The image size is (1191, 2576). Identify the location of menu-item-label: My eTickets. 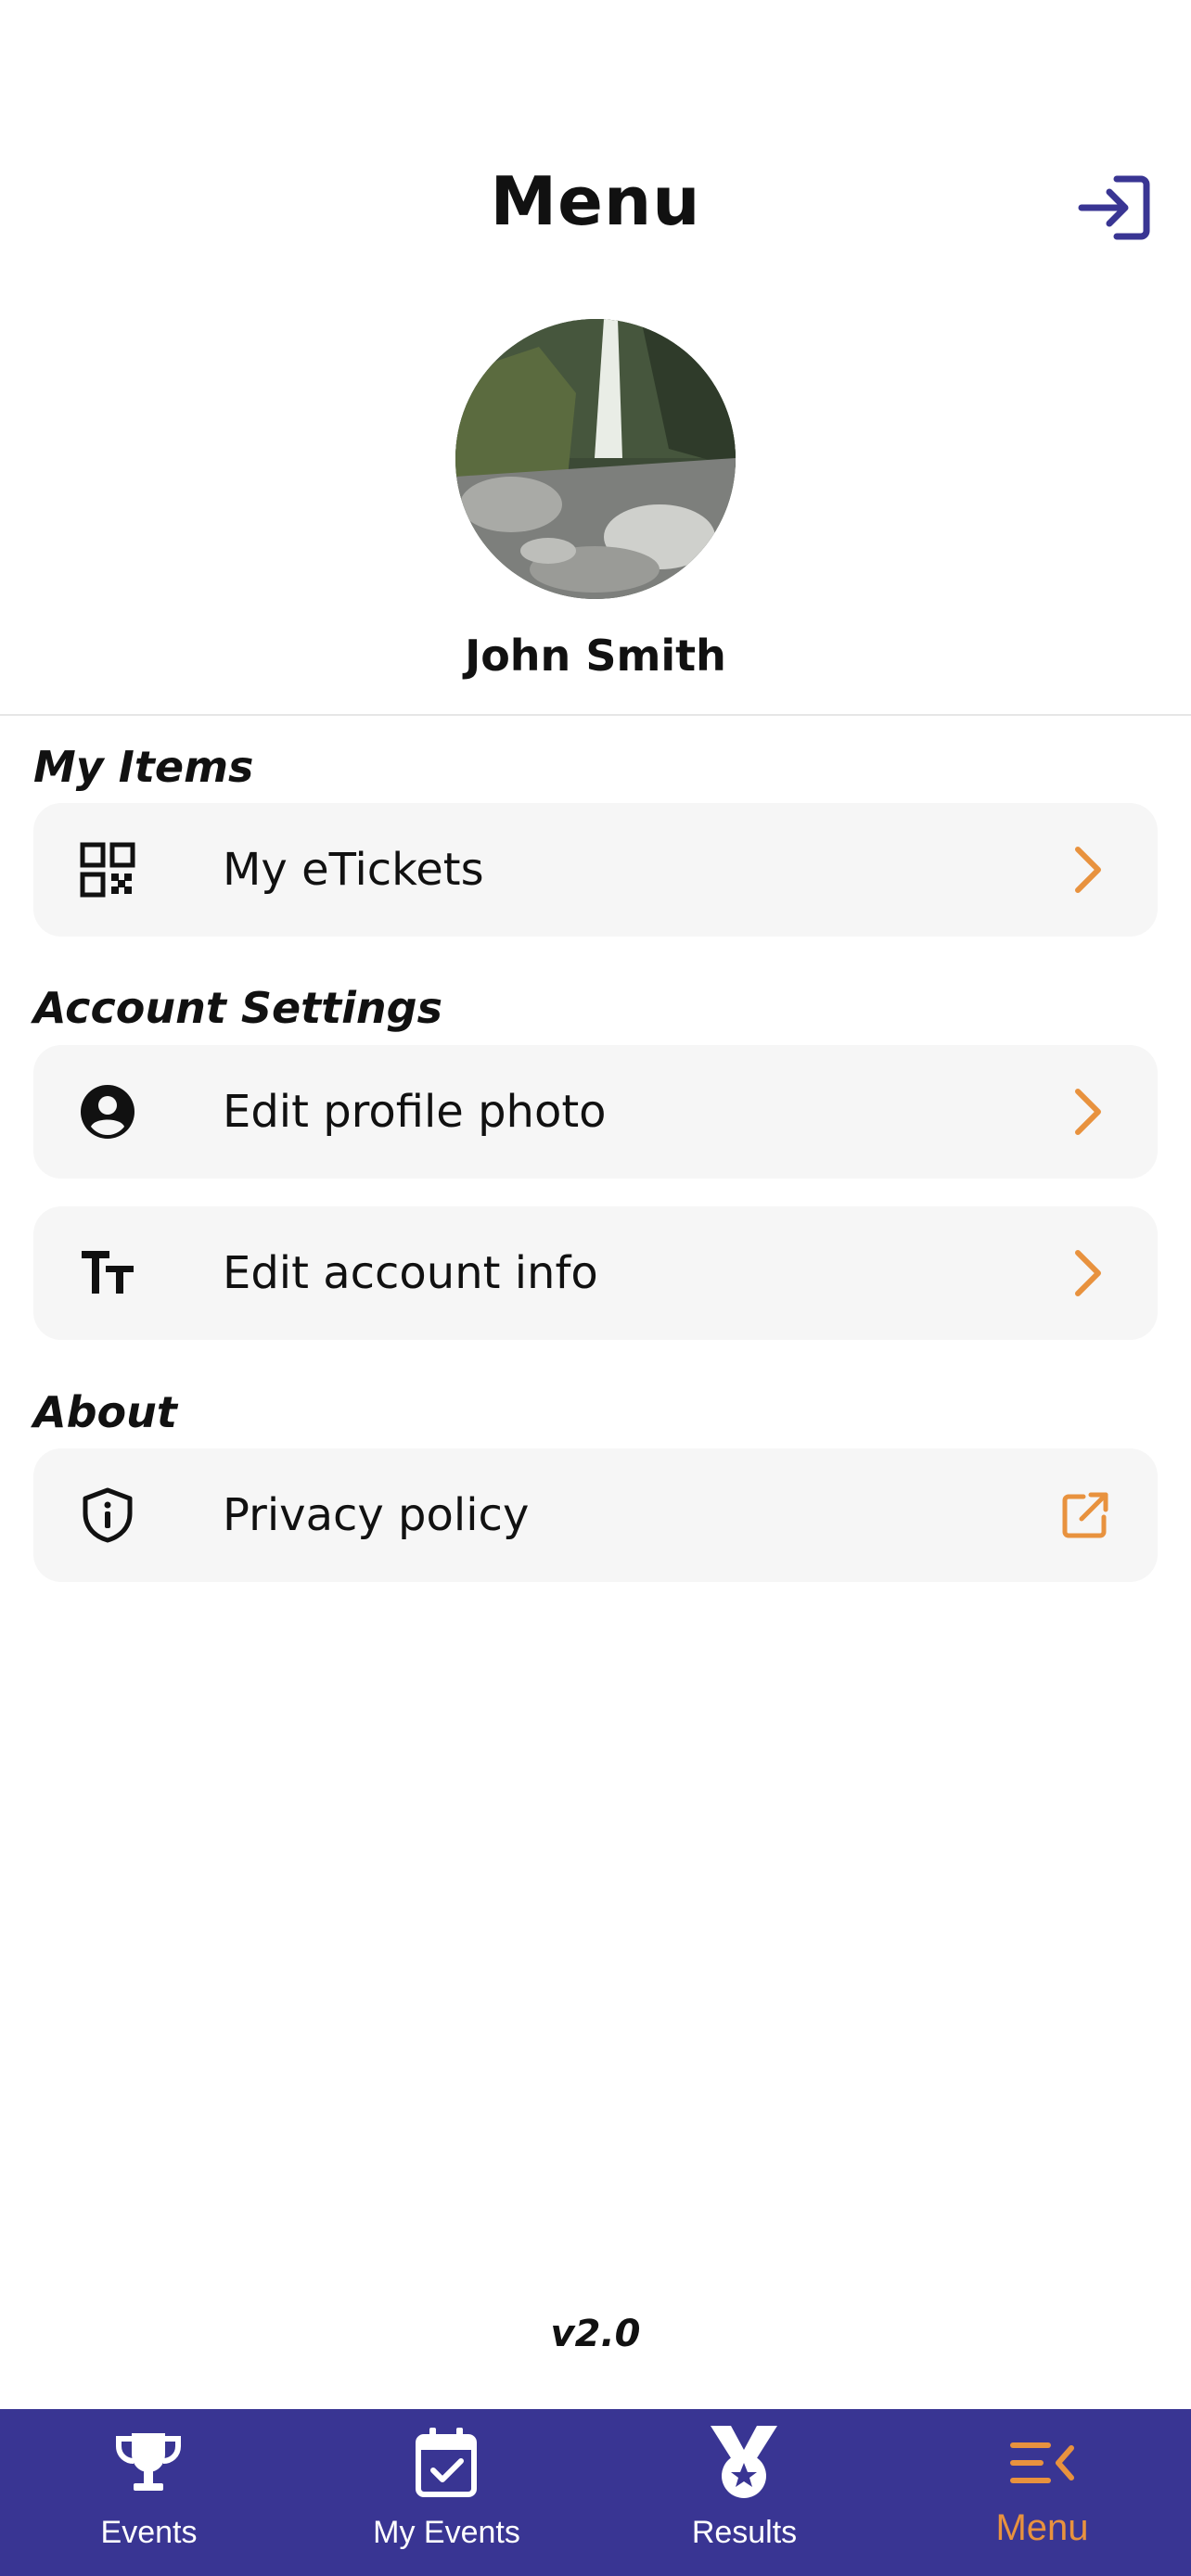
(353, 870).